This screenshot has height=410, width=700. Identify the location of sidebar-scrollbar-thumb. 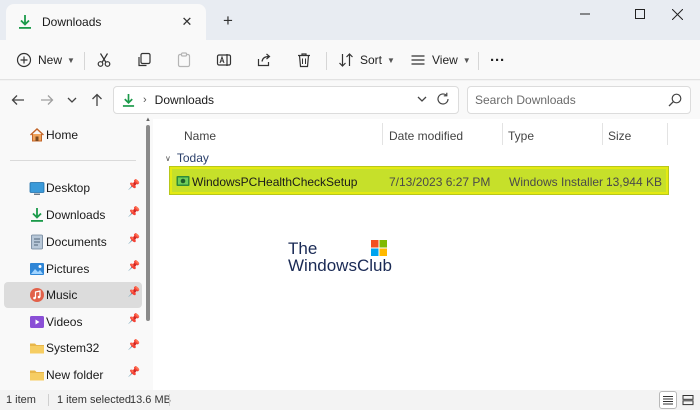
(148, 223).